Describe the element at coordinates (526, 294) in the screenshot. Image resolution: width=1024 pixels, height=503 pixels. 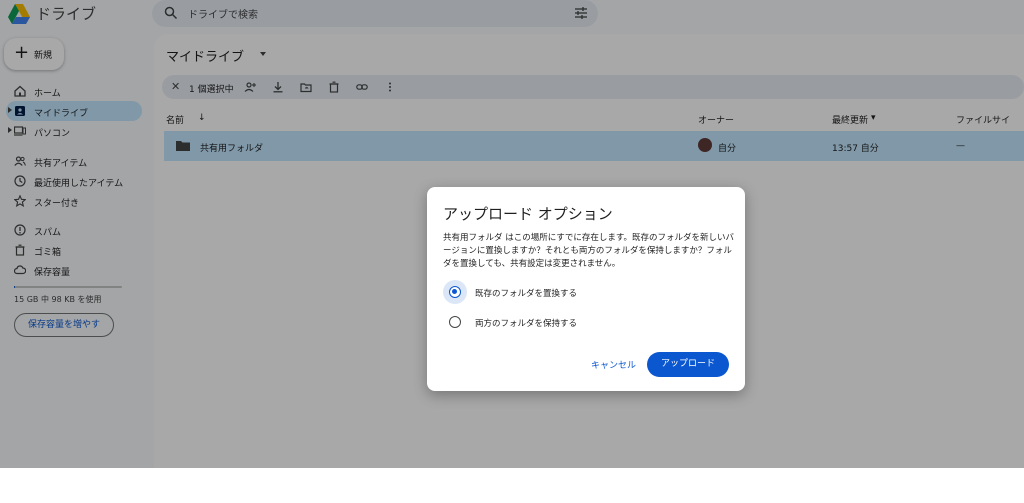
I see `radio-label: 既存のフォルダを置換する` at that location.